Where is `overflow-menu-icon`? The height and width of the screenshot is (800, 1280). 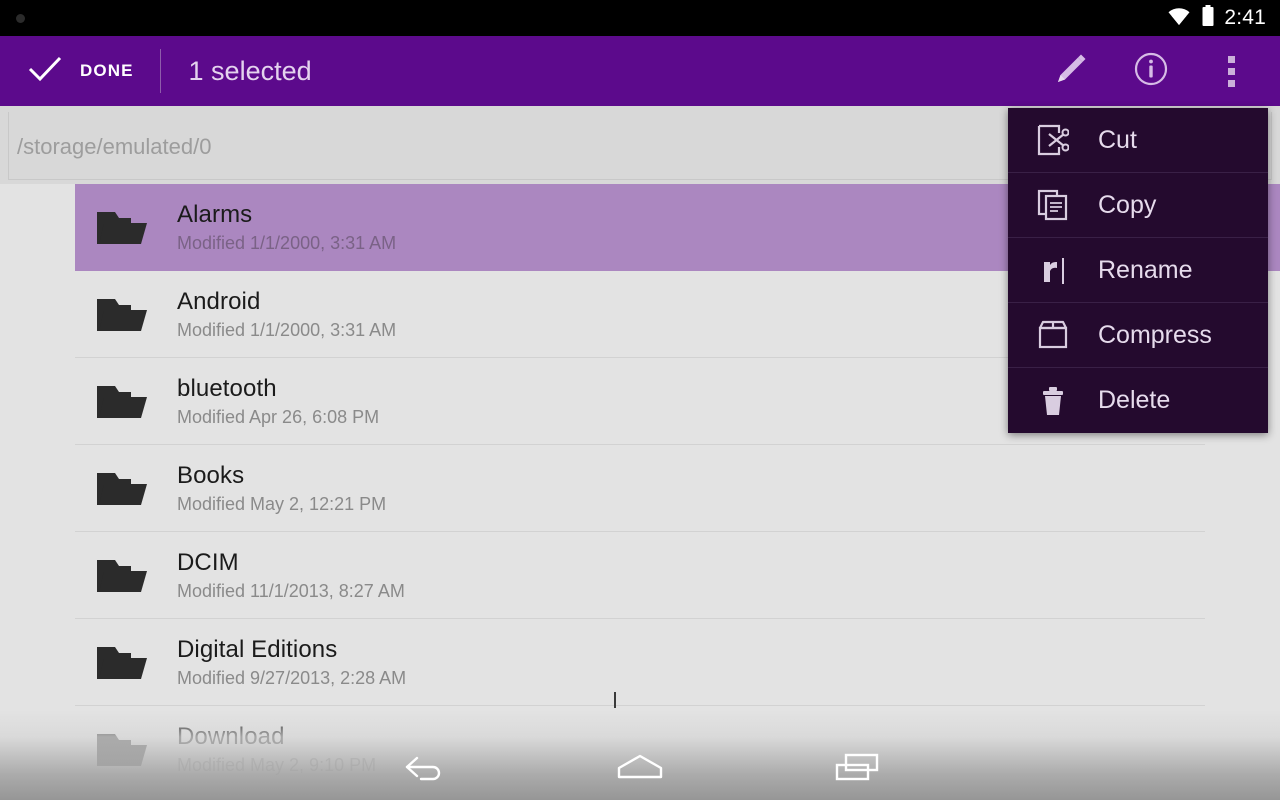
overflow-menu-icon is located at coordinates (1231, 71).